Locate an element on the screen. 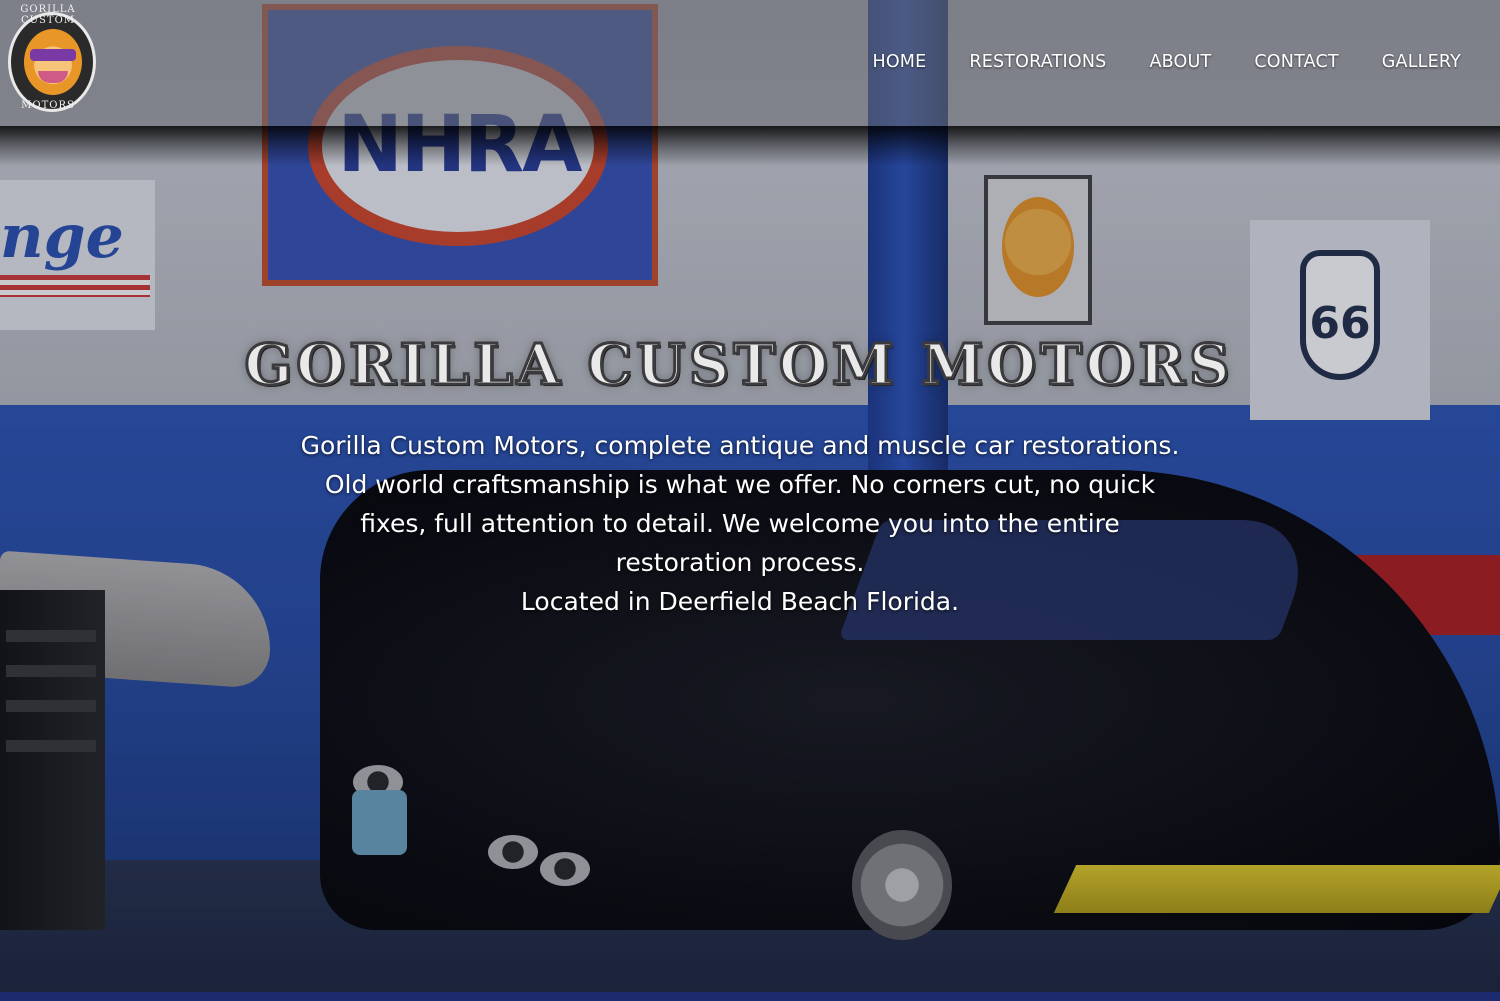 The width and height of the screenshot is (1500, 1001). nav-restorations: RESTORATIONS is located at coordinates (1037, 62).